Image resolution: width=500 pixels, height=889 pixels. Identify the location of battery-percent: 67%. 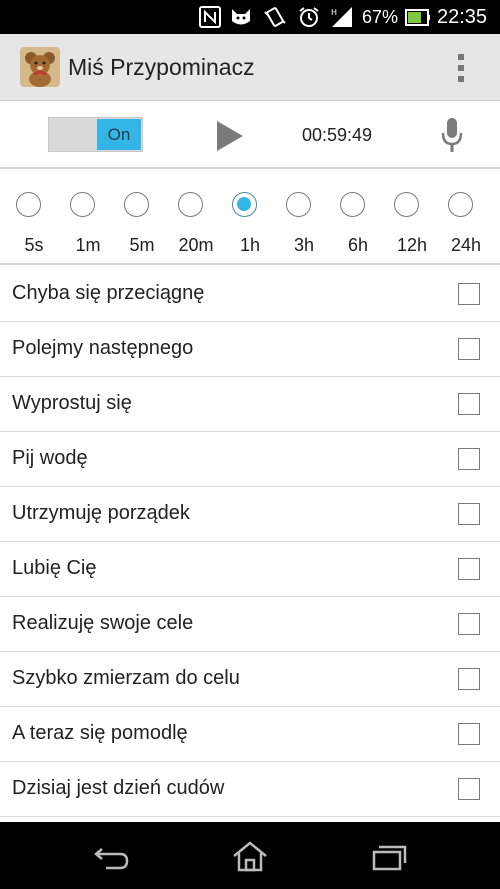
(380, 17).